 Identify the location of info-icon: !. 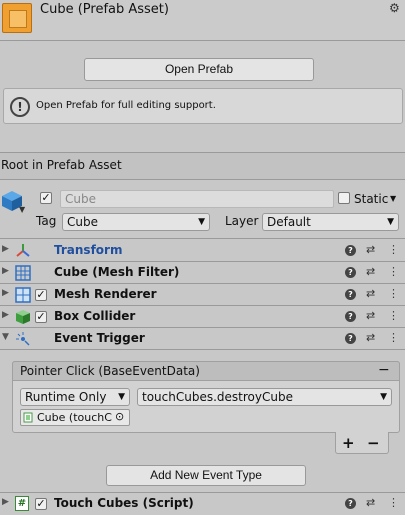
(20, 107).